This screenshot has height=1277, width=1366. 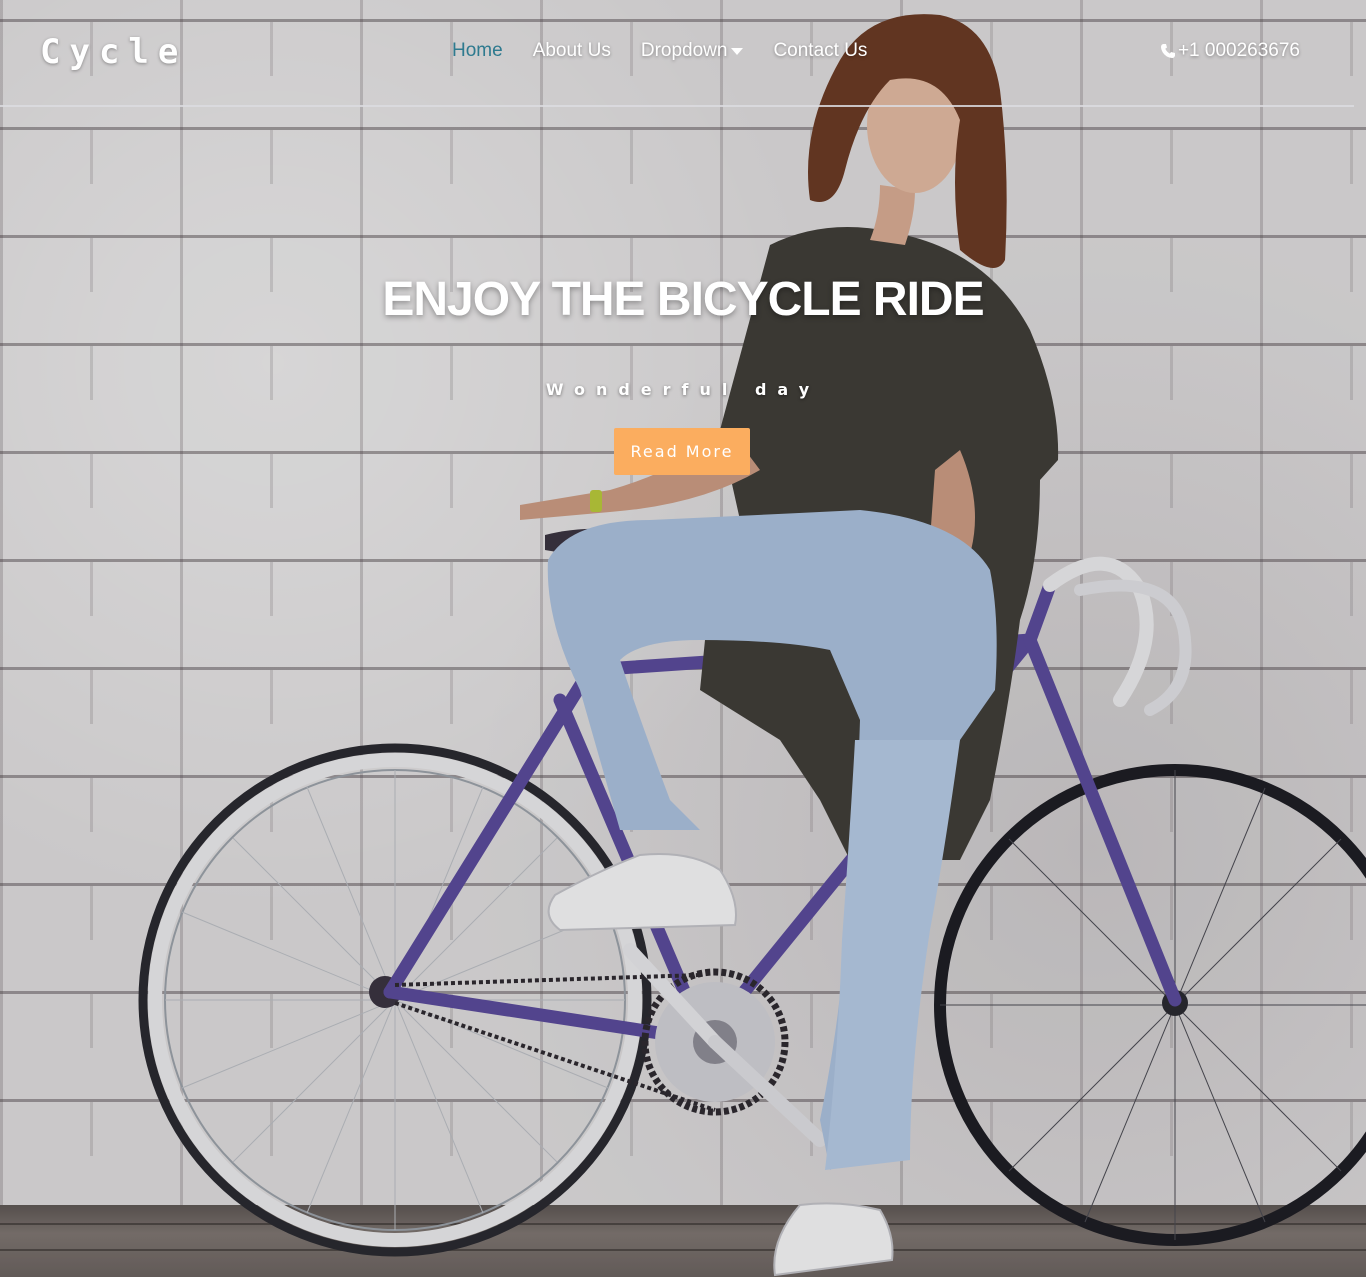 I want to click on hero-title: ENJOY THE BICYCLE RIDE, so click(x=683, y=299).